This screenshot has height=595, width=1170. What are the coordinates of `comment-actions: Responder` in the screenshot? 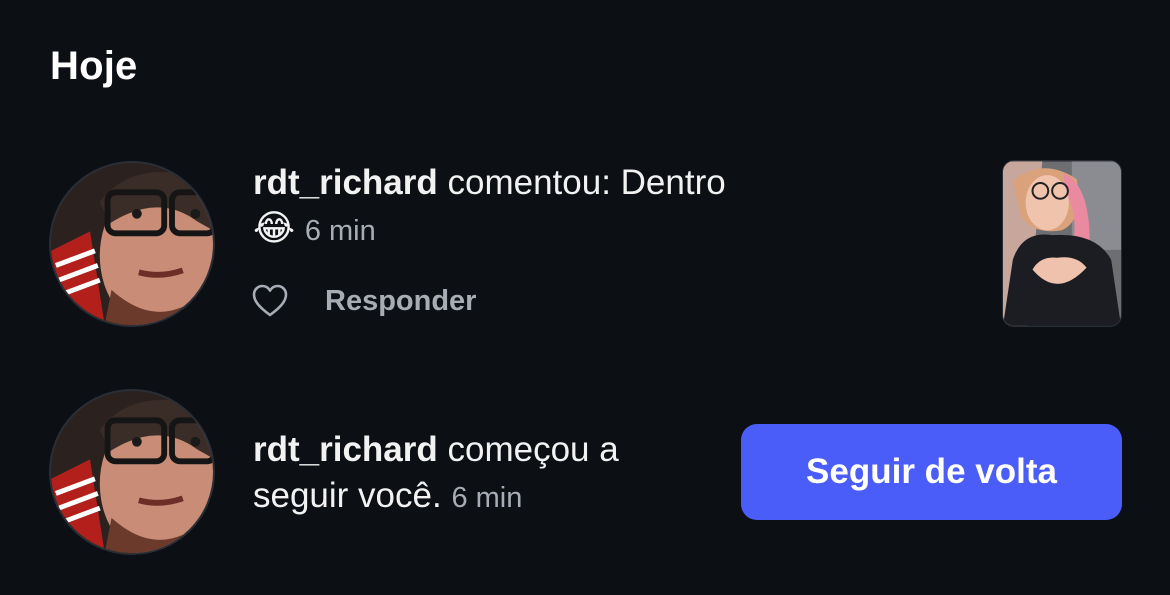 It's located at (363, 301).